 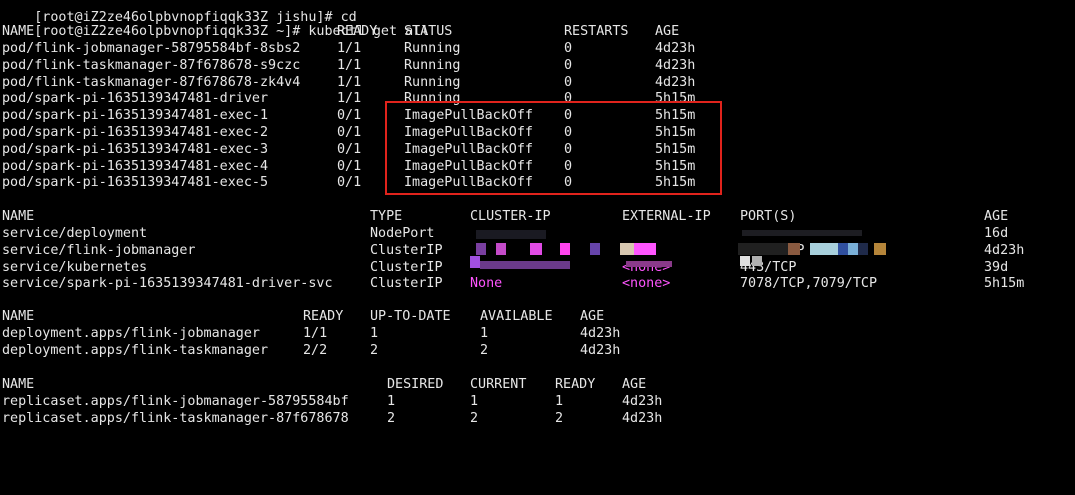 What do you see at coordinates (559, 418) in the screenshot?
I see `replicaset-ready: 2` at bounding box center [559, 418].